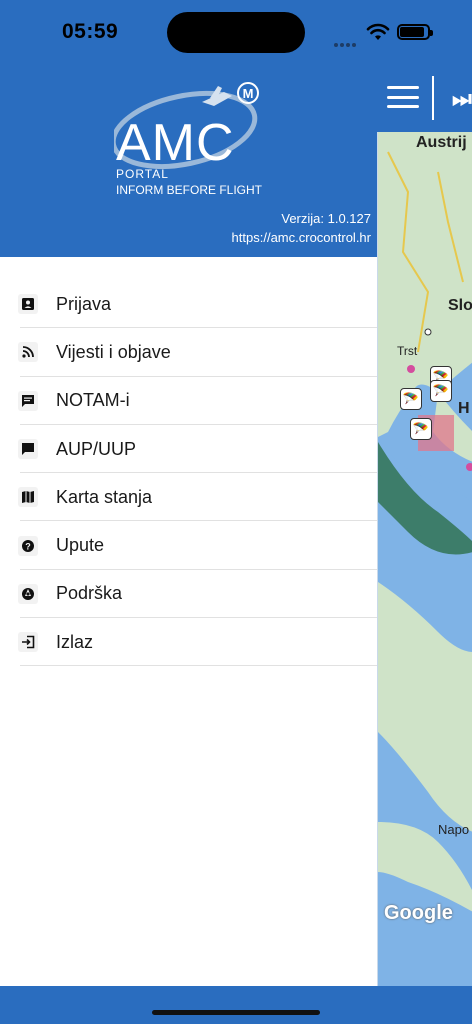 The image size is (472, 1024). Describe the element at coordinates (90, 31) in the screenshot. I see `status-time: 05:59` at that location.